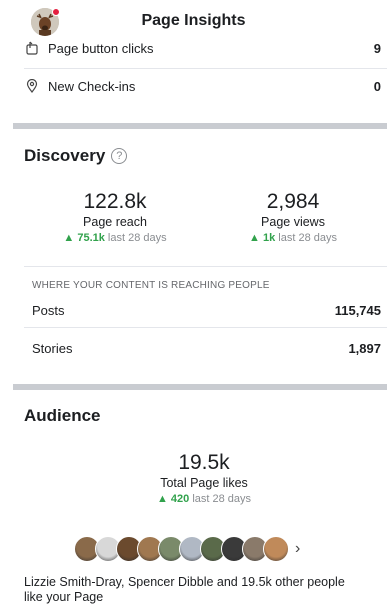 The image size is (387, 607). I want to click on pointer-icon, so click(32, 48).